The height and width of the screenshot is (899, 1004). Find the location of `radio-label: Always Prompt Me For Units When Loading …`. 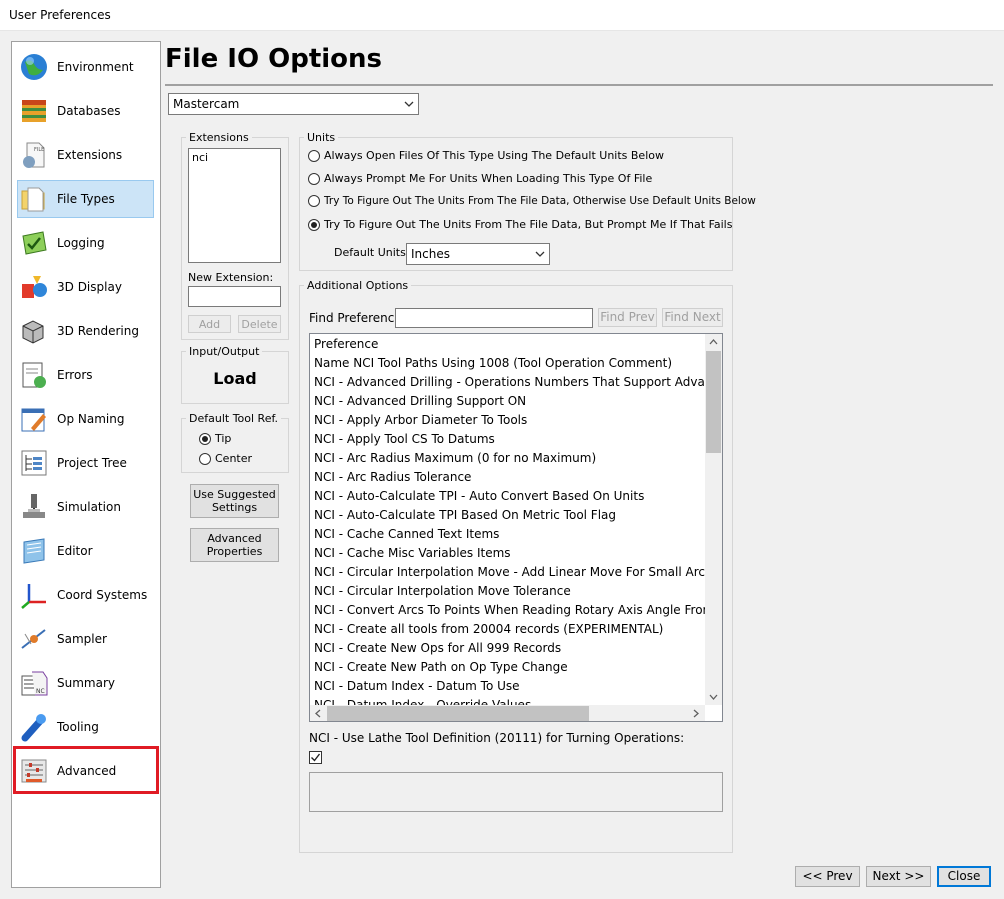

radio-label: Always Prompt Me For Units When Loading … is located at coordinates (488, 178).